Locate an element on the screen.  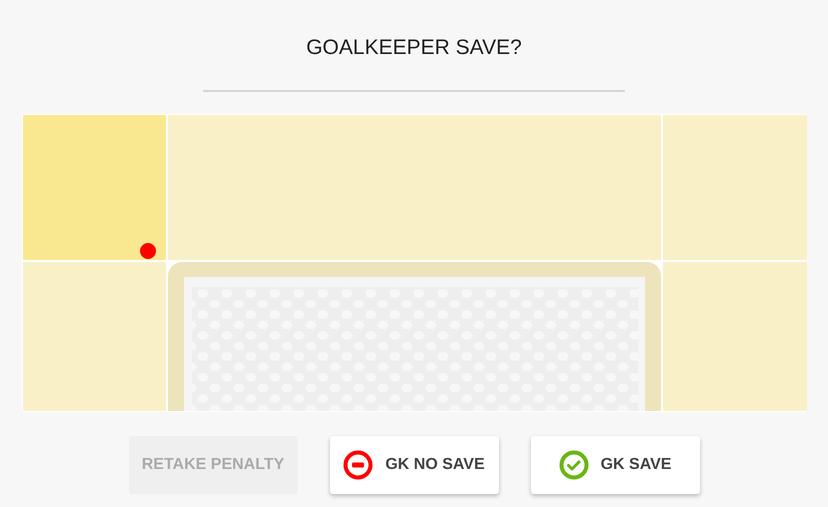
save-button: GK SAVE is located at coordinates (615, 465).